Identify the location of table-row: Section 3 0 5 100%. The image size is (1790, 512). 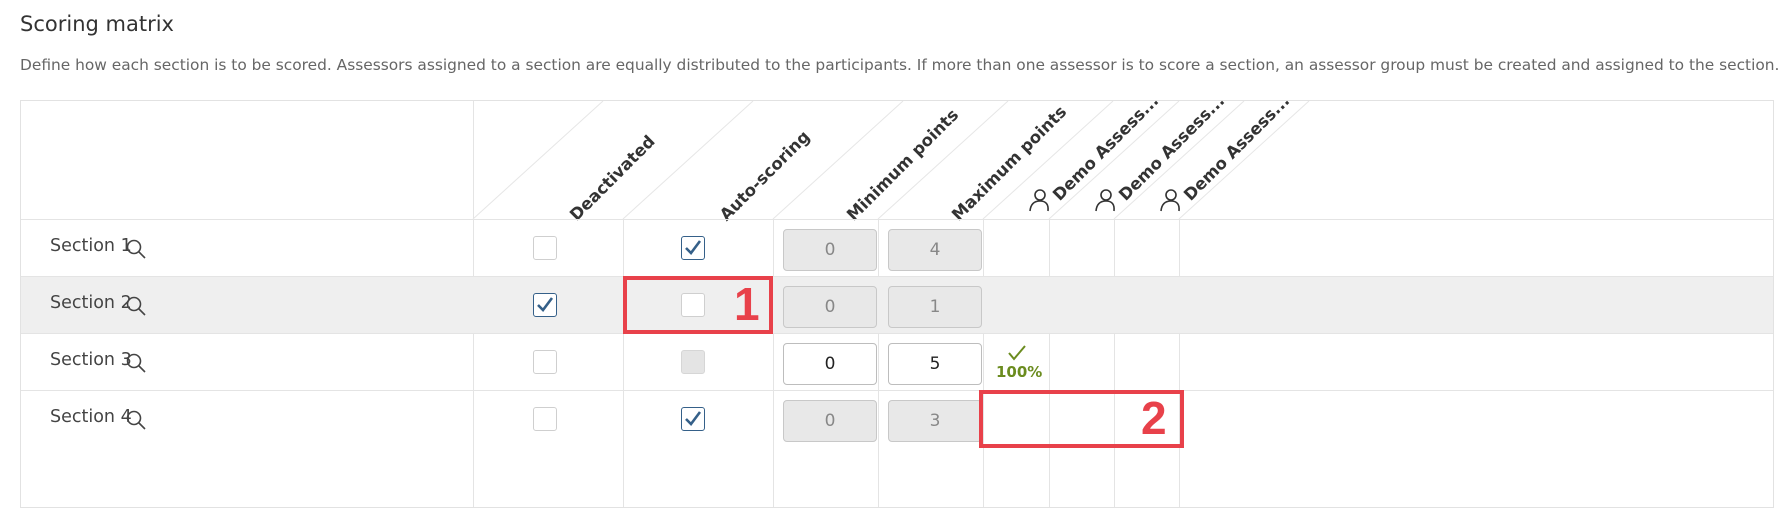
(897, 362).